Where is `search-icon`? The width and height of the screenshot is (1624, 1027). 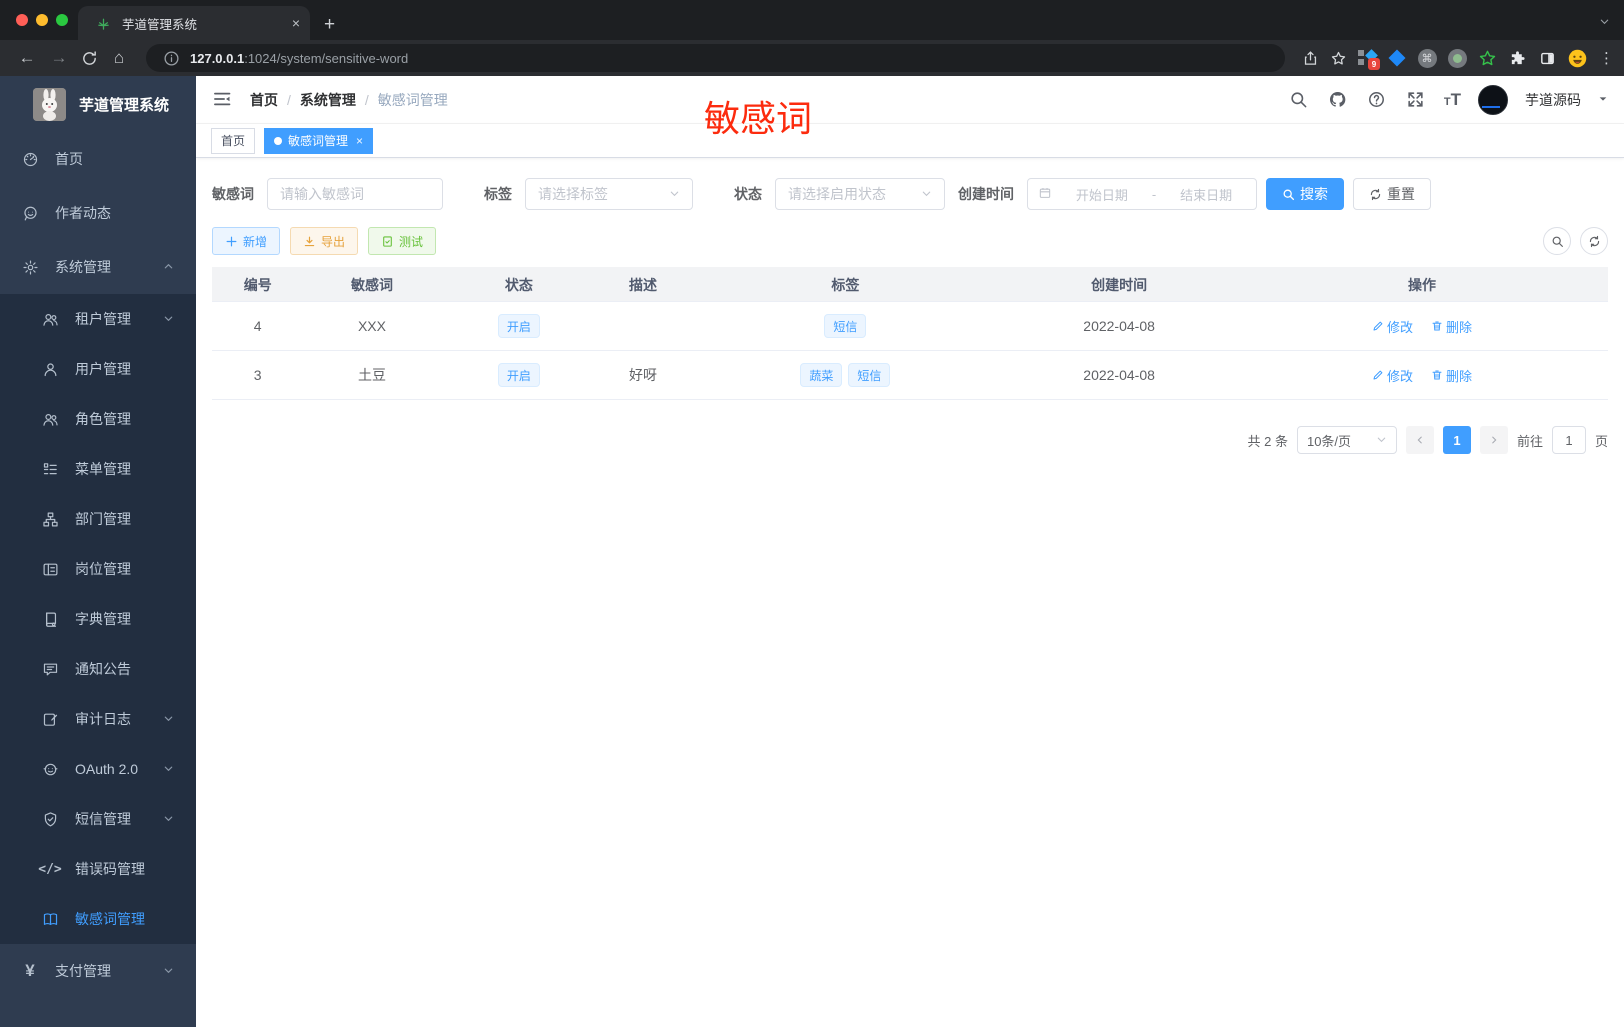
search-icon is located at coordinates (1299, 100).